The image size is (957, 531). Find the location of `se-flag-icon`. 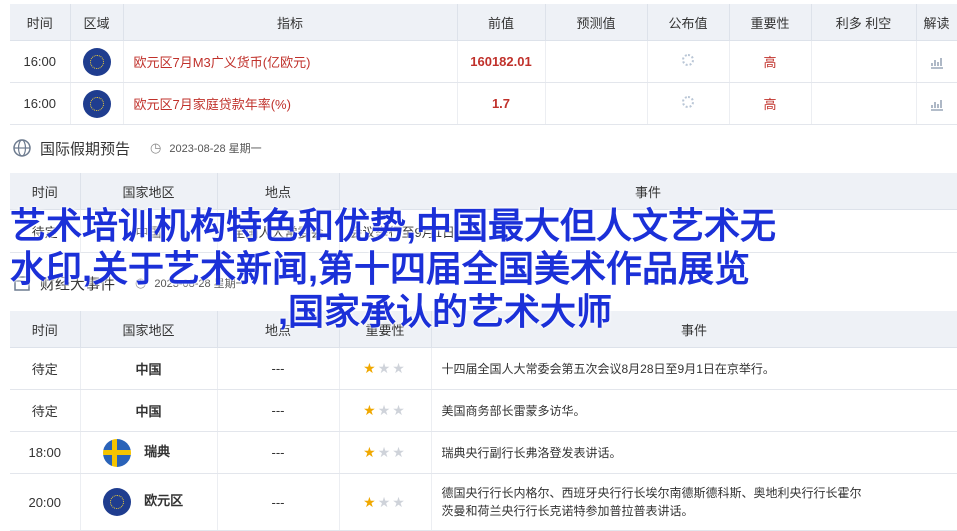

se-flag-icon is located at coordinates (116, 452).